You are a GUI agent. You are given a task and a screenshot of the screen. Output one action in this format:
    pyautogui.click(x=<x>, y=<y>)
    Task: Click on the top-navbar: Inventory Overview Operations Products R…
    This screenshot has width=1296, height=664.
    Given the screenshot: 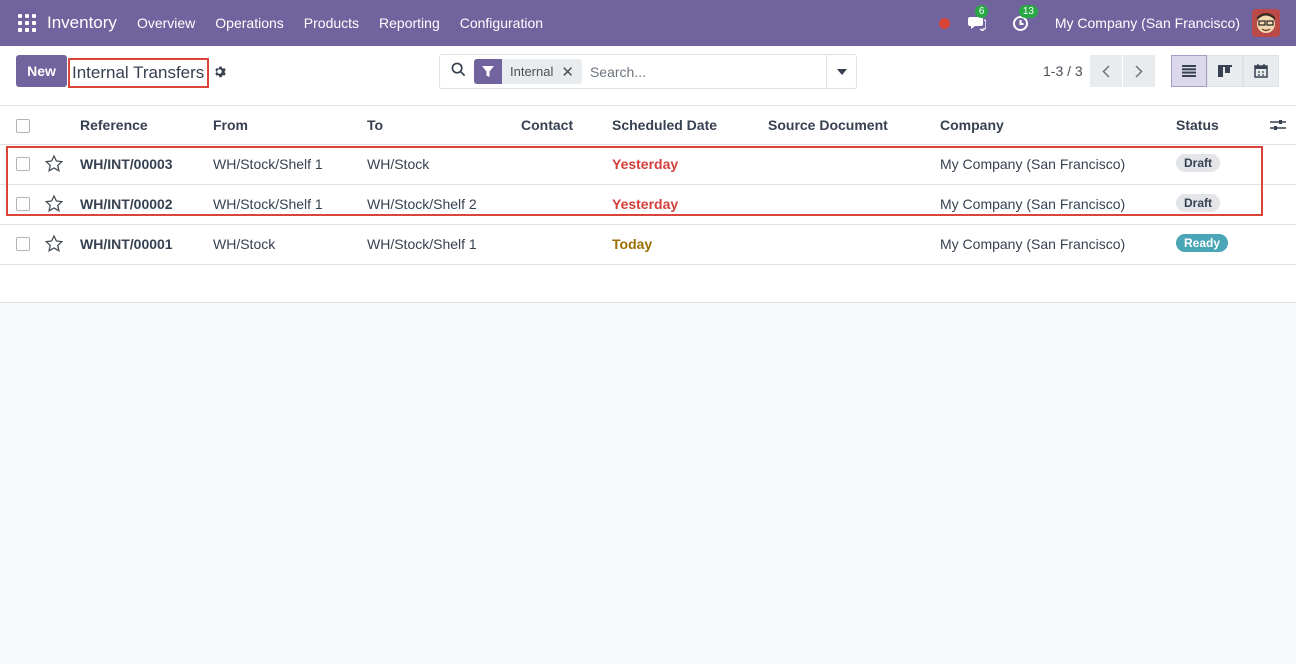 What is the action you would take?
    pyautogui.click(x=648, y=23)
    